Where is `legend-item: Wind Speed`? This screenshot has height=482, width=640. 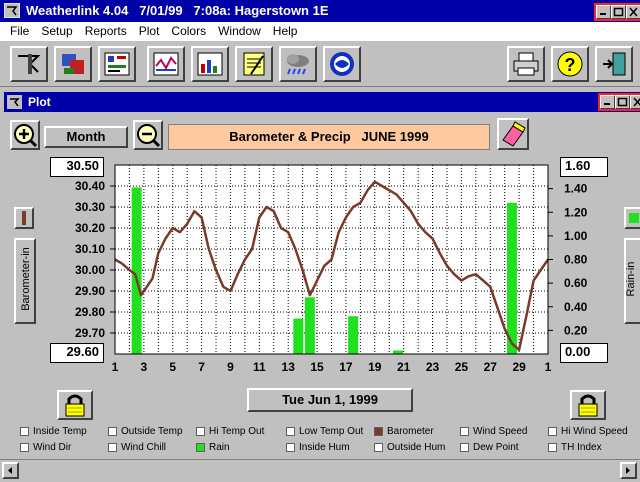
legend-item: Wind Speed is located at coordinates (493, 431).